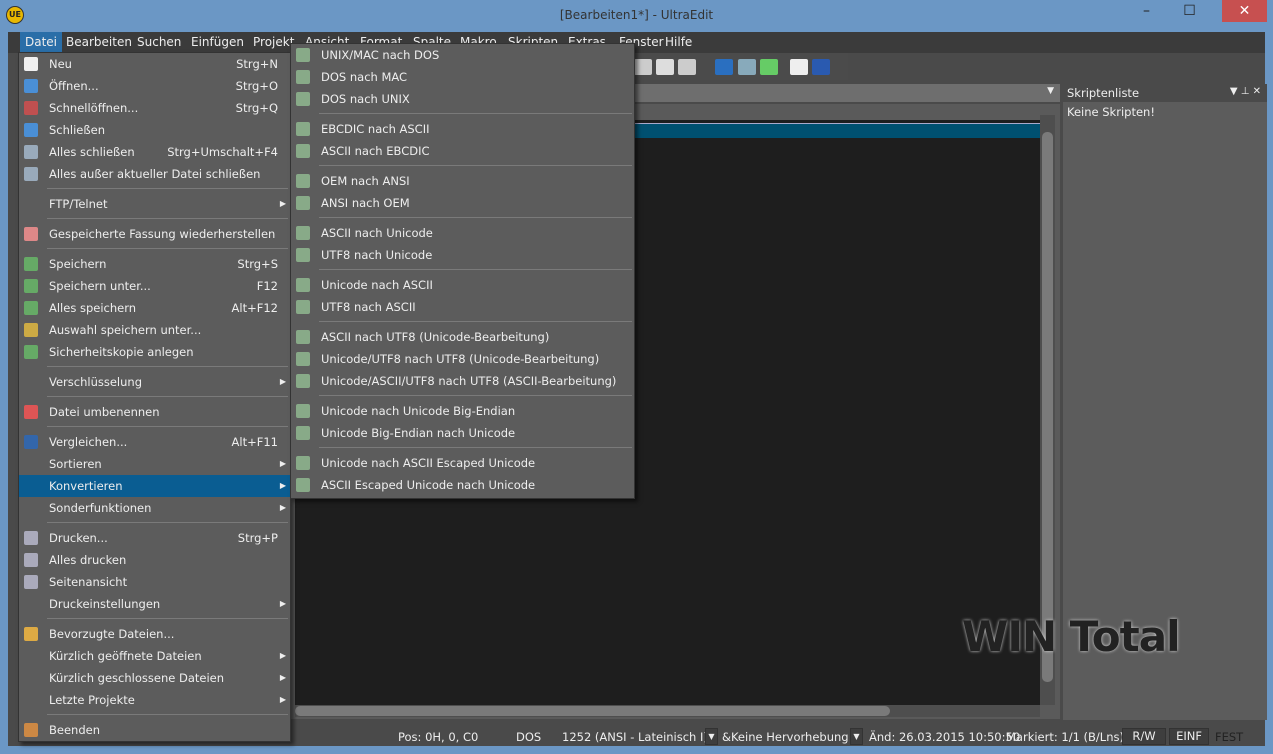 The width and height of the screenshot is (1273, 754). What do you see at coordinates (273, 42) in the screenshot?
I see `menu-projekt: Projekt` at bounding box center [273, 42].